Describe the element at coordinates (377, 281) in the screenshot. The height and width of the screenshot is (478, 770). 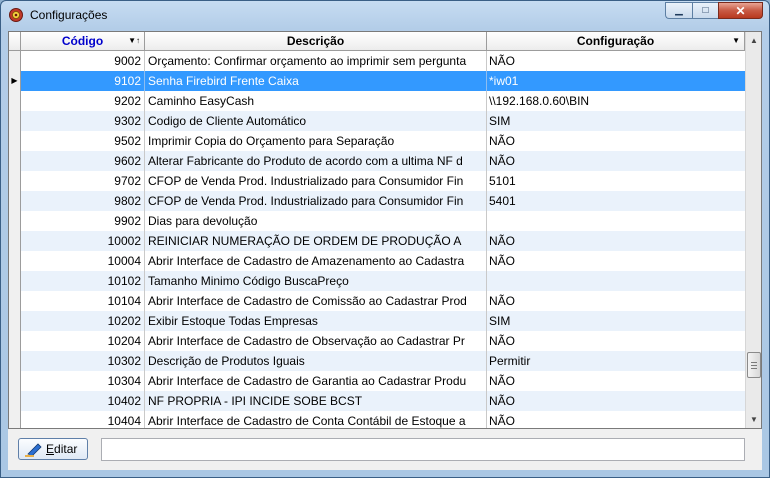
I see `table-row: 10102 Tamanho Minimo Código BuscaPreço` at that location.